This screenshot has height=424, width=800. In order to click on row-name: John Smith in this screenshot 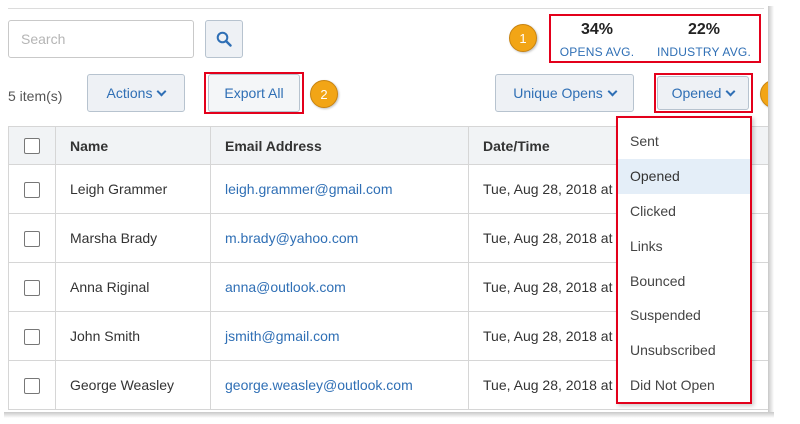, I will do `click(133, 336)`.